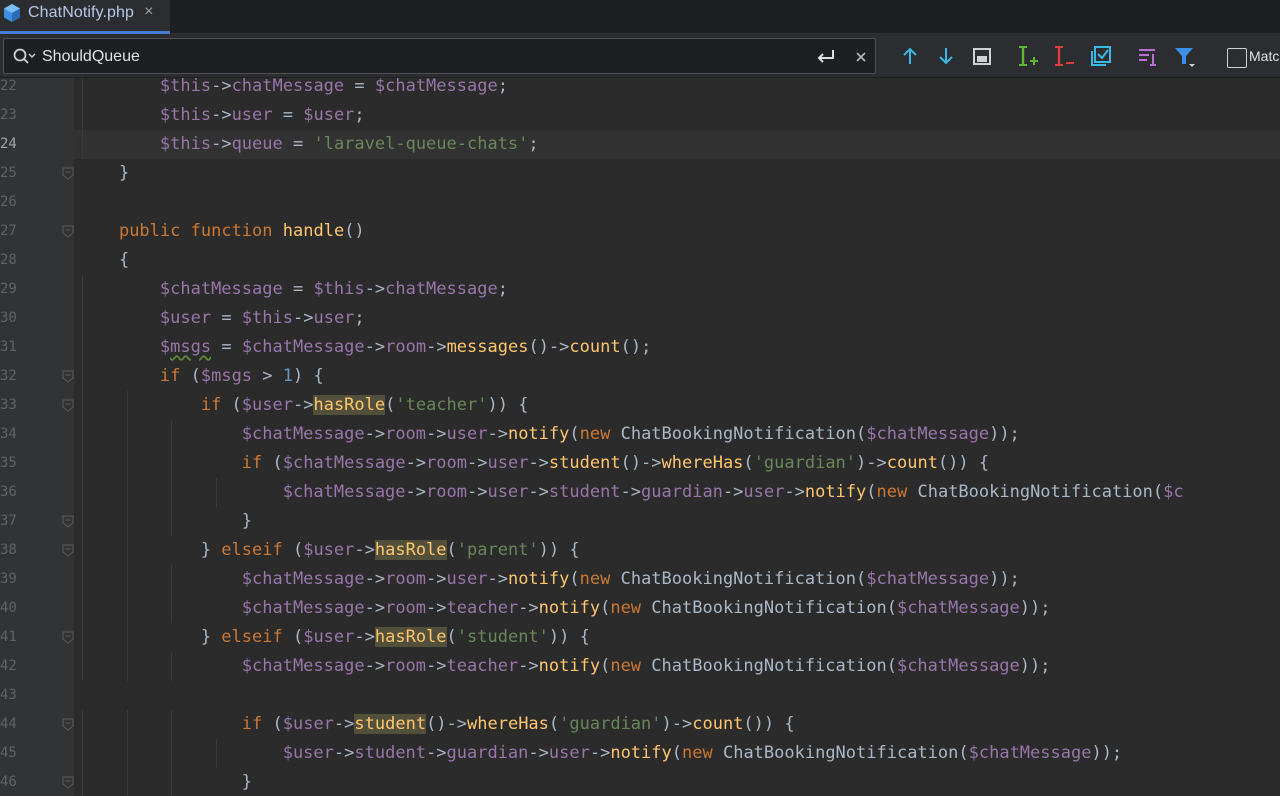 The height and width of the screenshot is (796, 1280). What do you see at coordinates (640, 144) in the screenshot?
I see `code-line: 24 $this->queue = 'laravel-queue-chats';` at bounding box center [640, 144].